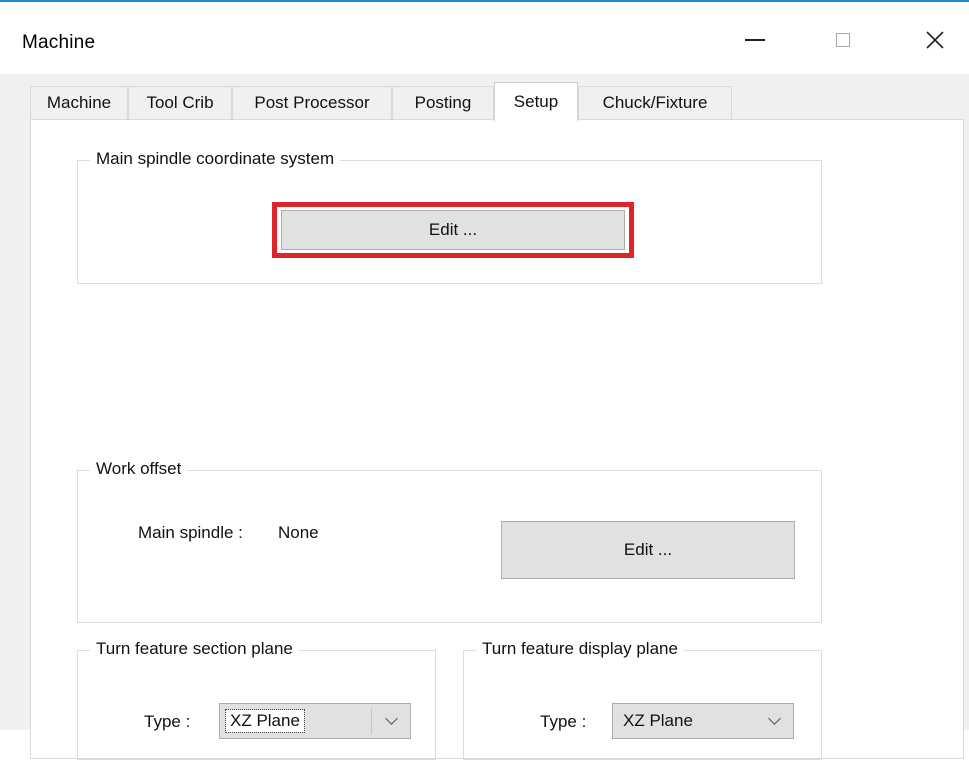 The width and height of the screenshot is (969, 760). I want to click on tab-machine: Machine, so click(79, 102).